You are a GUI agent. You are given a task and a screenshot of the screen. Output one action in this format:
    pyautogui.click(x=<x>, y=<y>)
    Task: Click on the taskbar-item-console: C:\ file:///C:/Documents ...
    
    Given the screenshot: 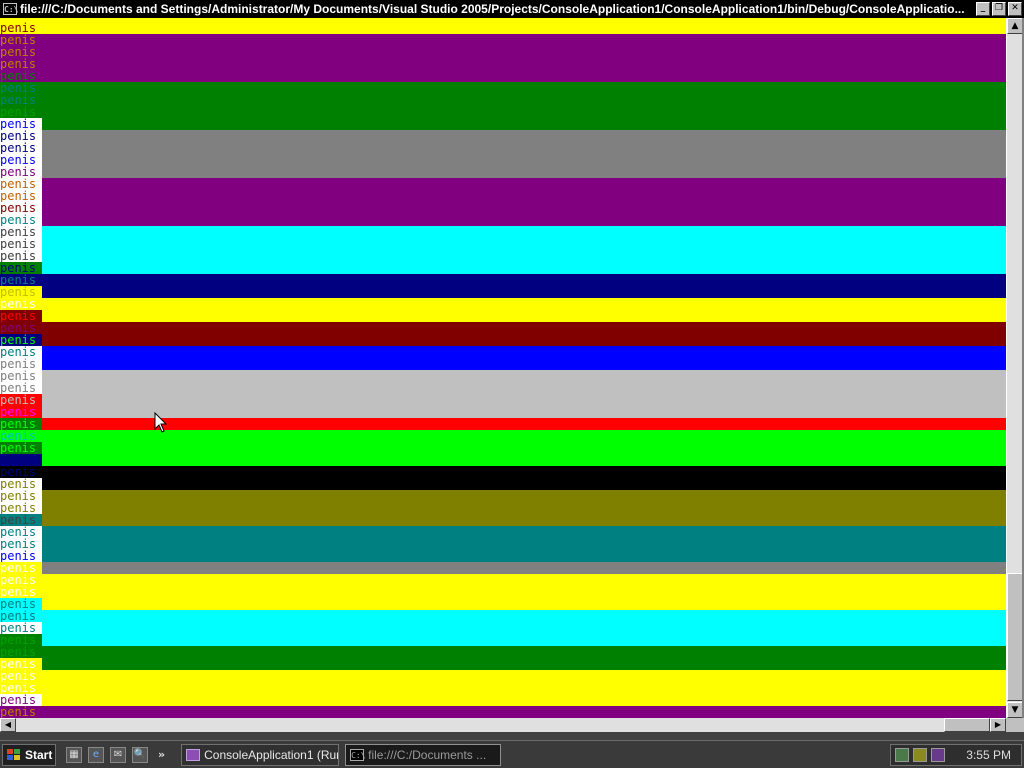 What is the action you would take?
    pyautogui.click(x=423, y=754)
    